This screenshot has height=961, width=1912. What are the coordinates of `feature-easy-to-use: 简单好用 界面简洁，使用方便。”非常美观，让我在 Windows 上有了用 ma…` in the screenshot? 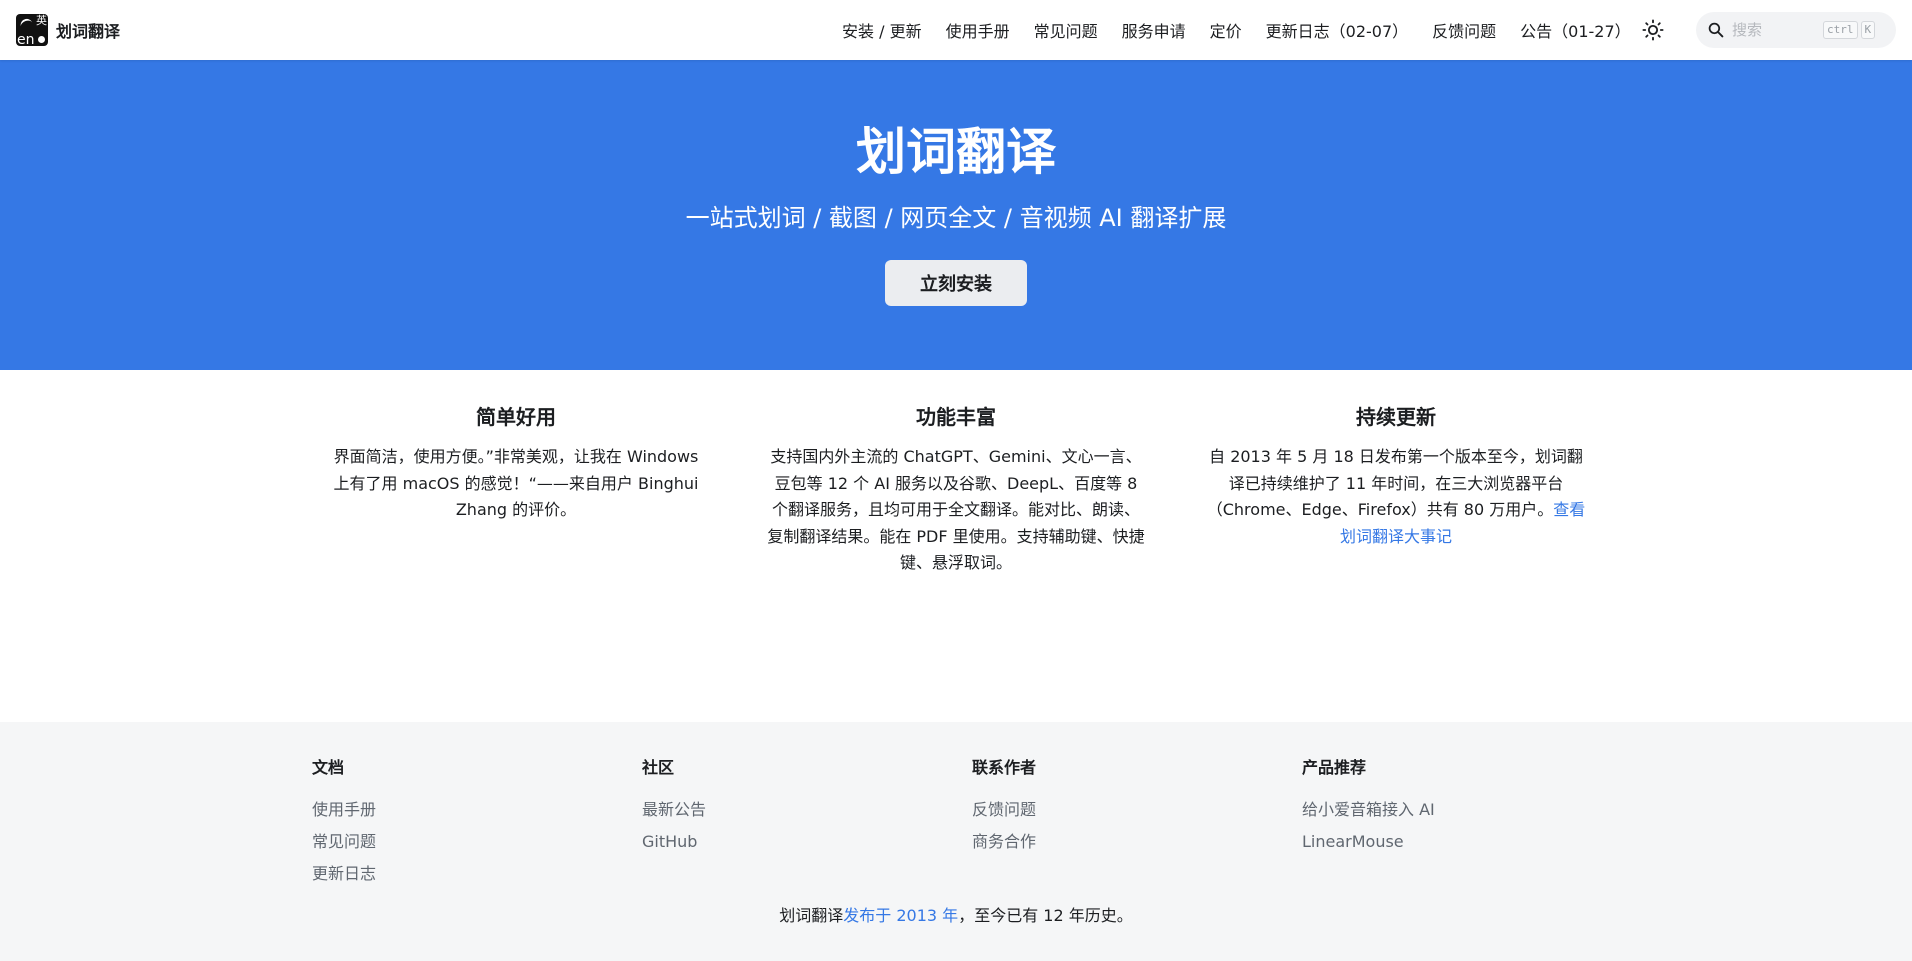 It's located at (516, 463).